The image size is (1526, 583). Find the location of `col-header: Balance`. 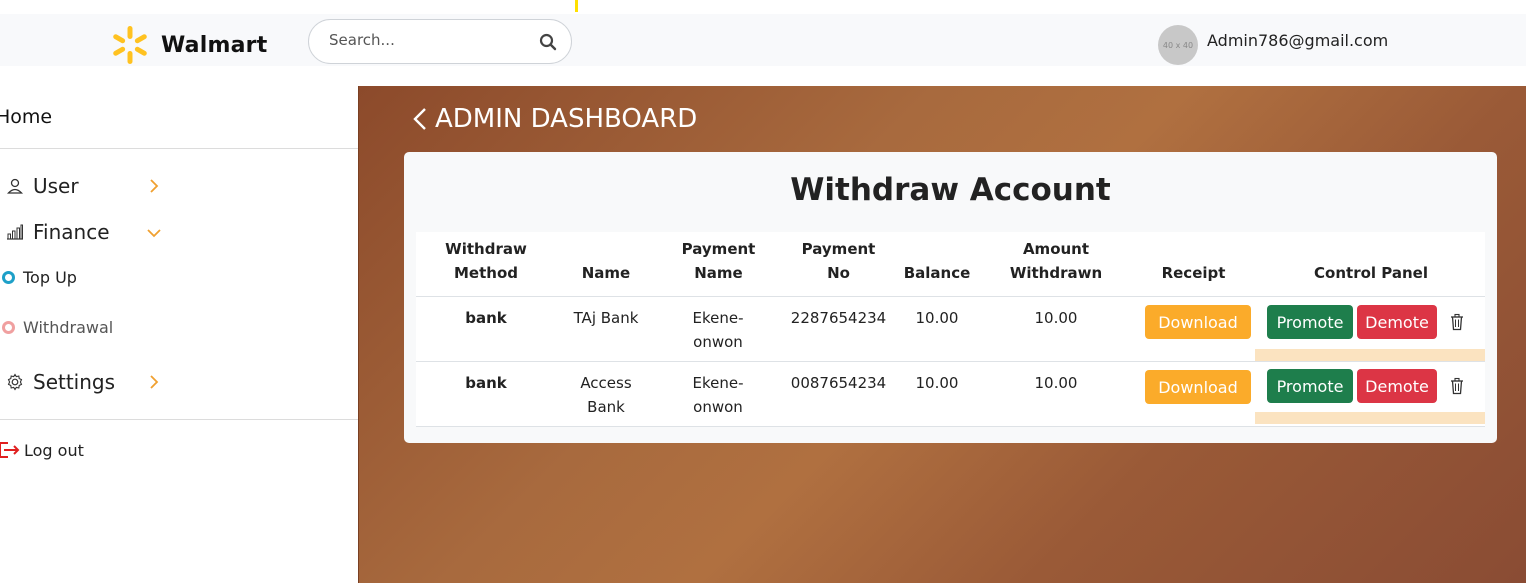

col-header: Balance is located at coordinates (937, 273).